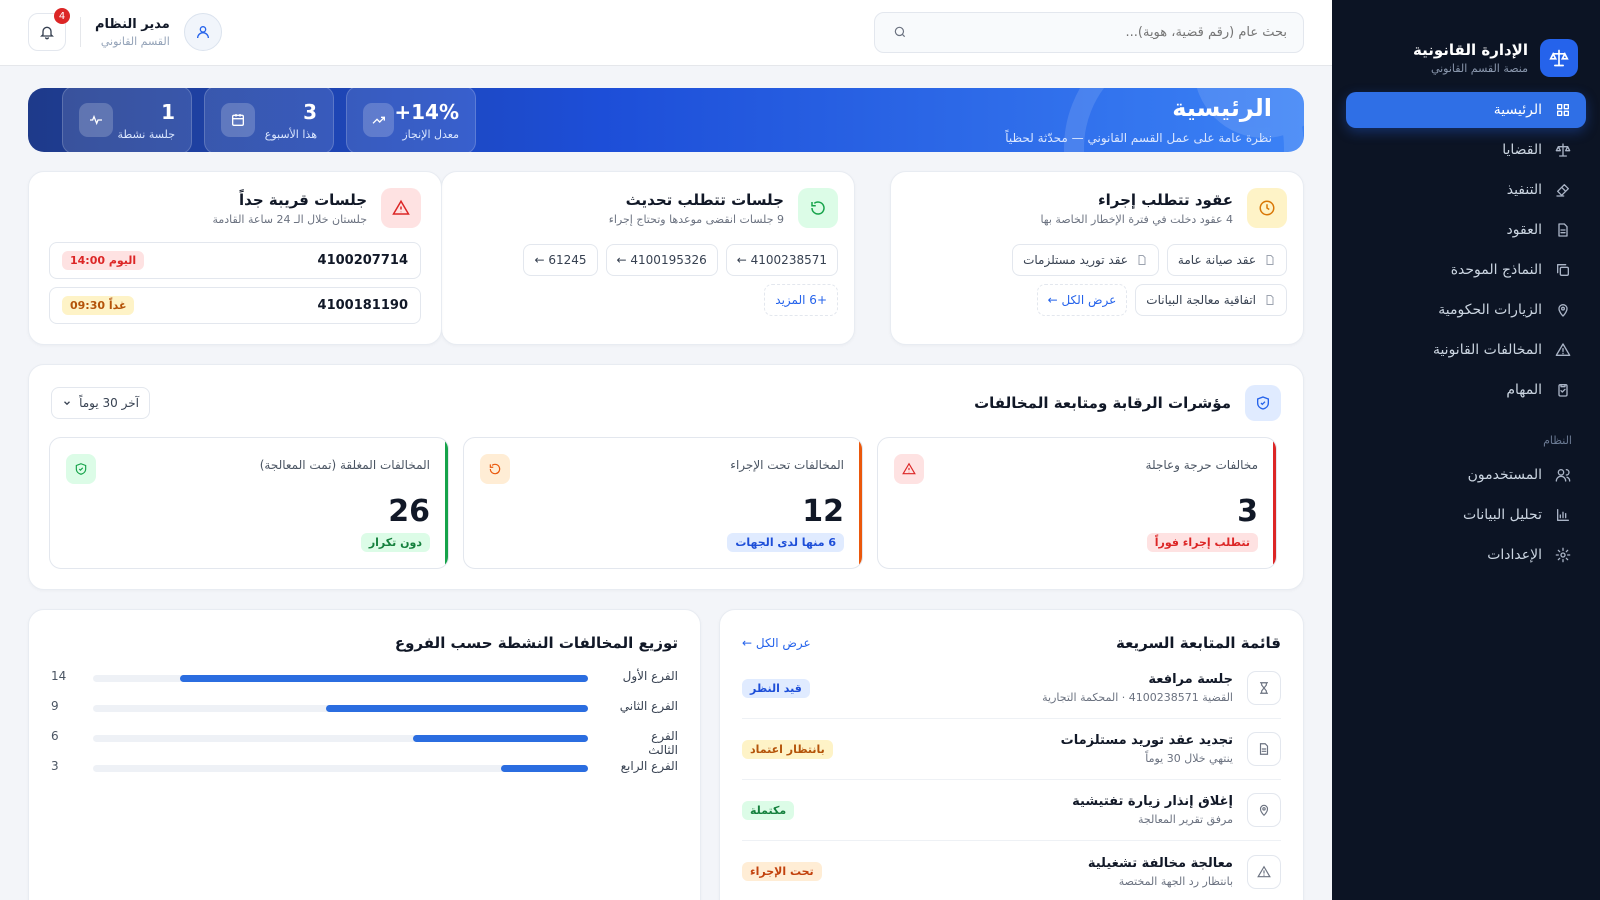 The image size is (1600, 900). Describe the element at coordinates (1470, 50) in the screenshot. I see `brand-title: الإدارة القانونية` at that location.